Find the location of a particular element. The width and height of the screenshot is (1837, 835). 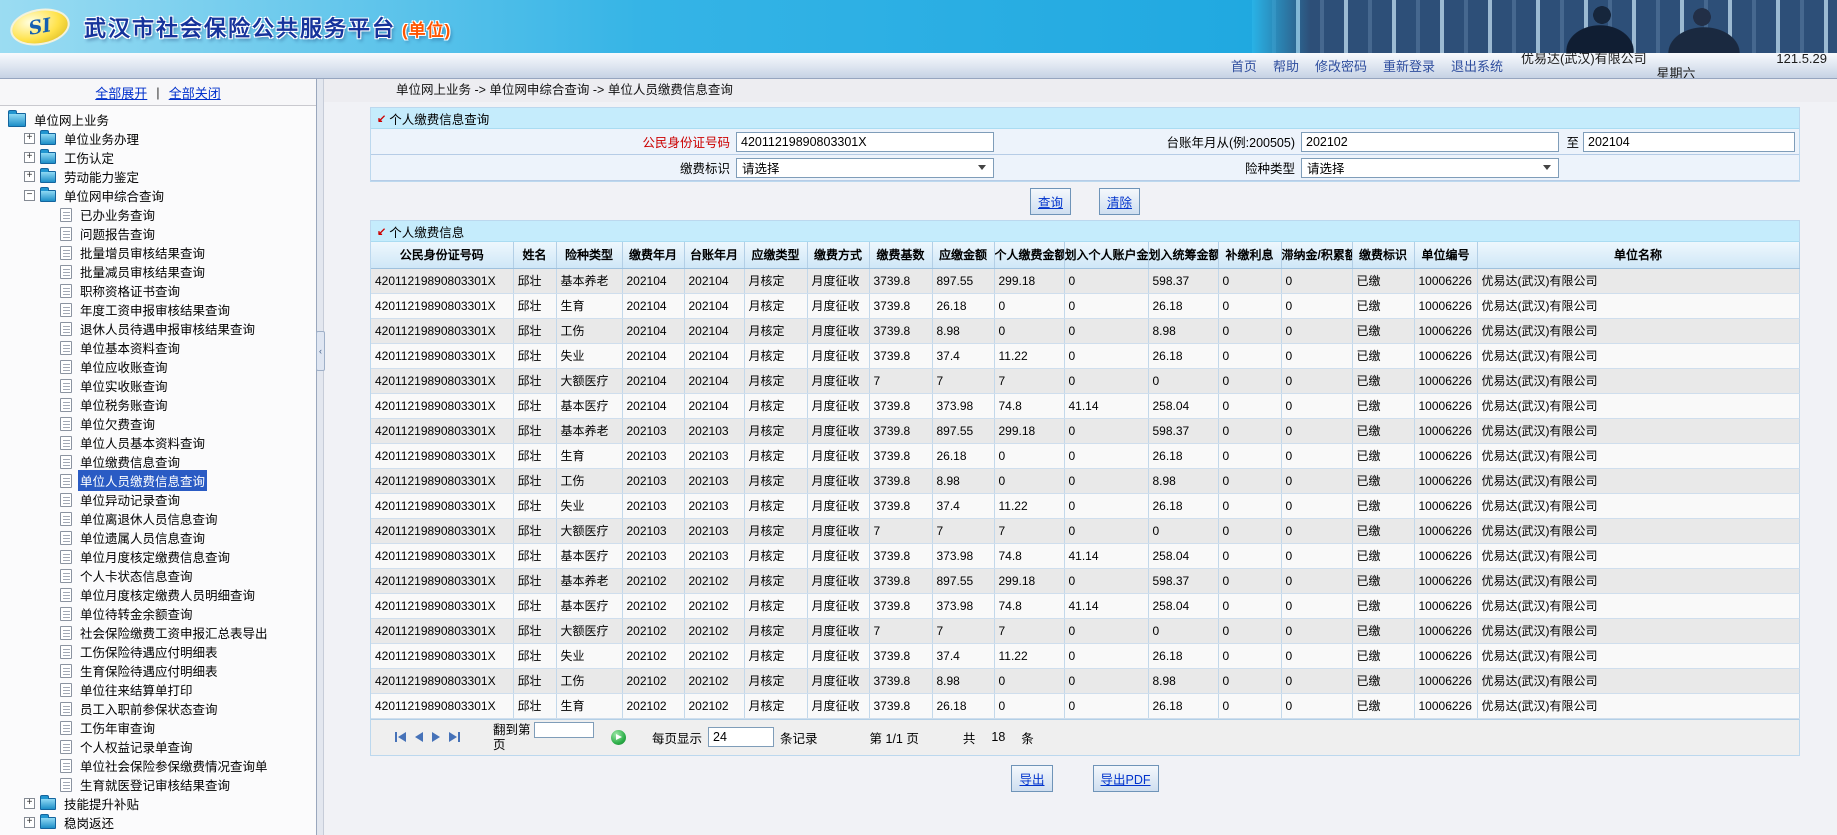

tree-item-label: 员工入职前参保状态查询 is located at coordinates (149, 708).